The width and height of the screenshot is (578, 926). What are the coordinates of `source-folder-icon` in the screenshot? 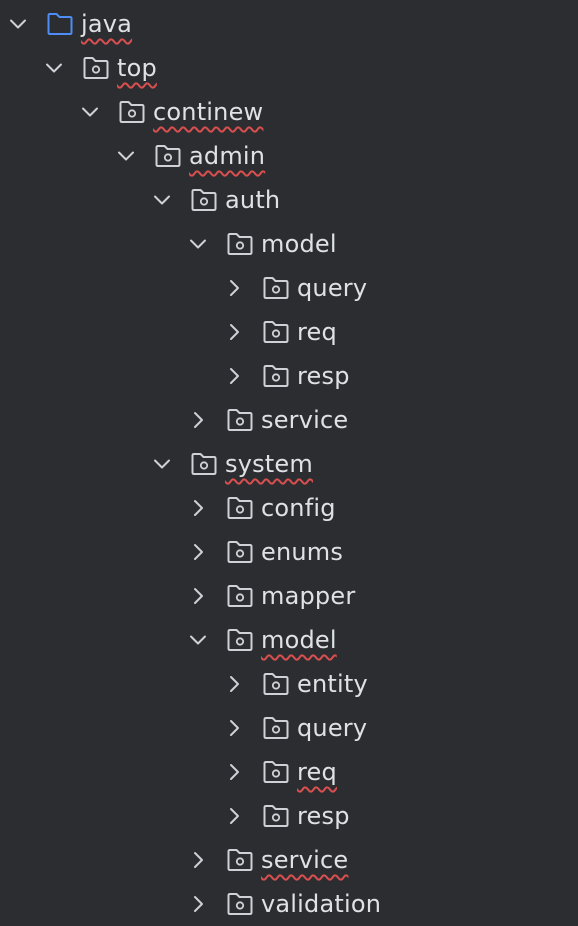 It's located at (60, 24).